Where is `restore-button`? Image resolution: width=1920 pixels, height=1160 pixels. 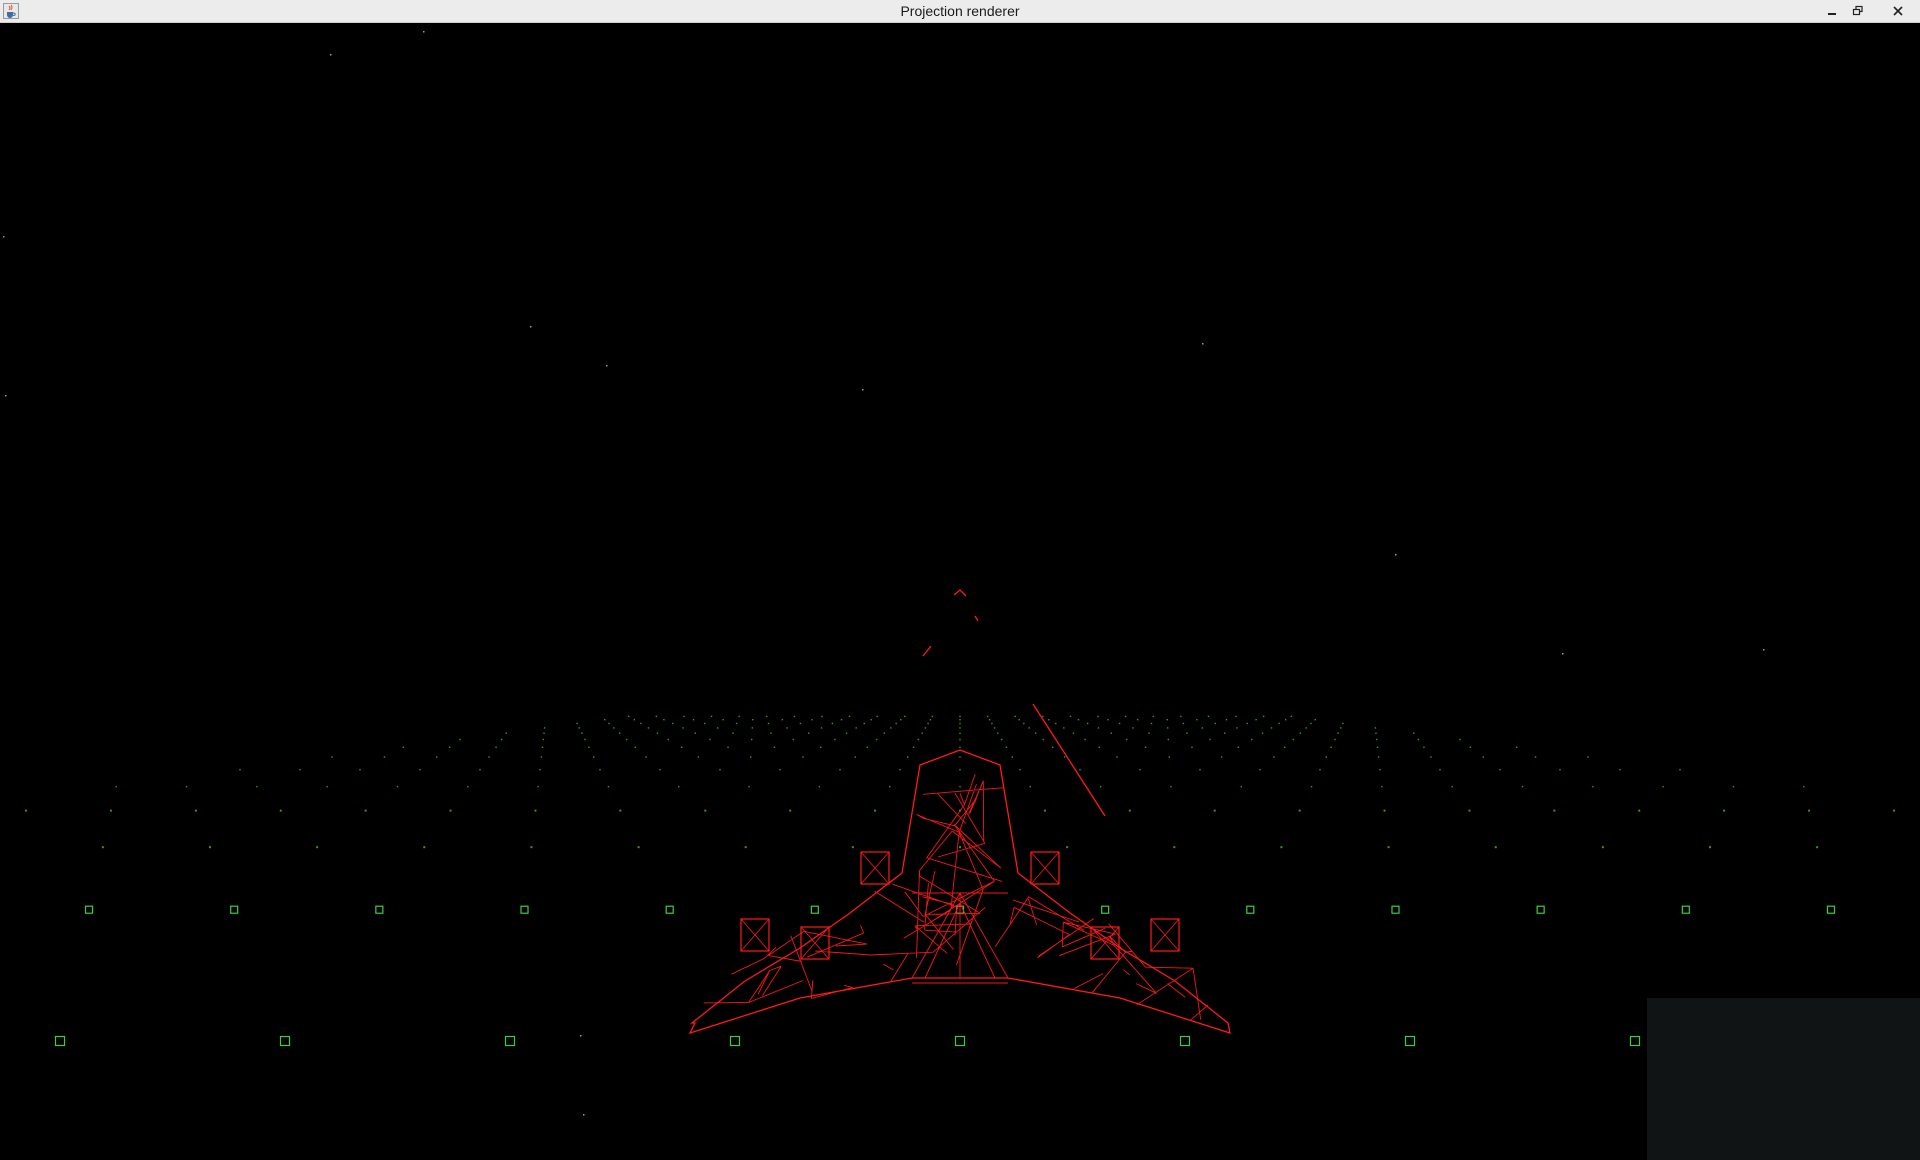
restore-button is located at coordinates (1858, 11).